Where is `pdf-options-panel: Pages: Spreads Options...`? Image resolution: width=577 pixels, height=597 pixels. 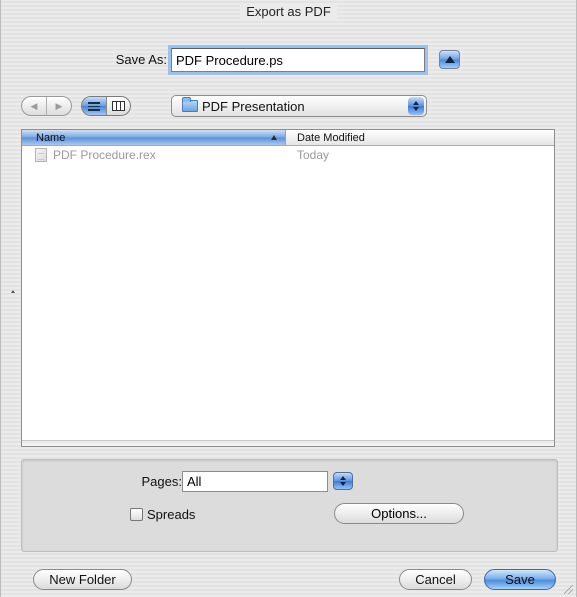
pdf-options-panel: Pages: Spreads Options... is located at coordinates (289, 505).